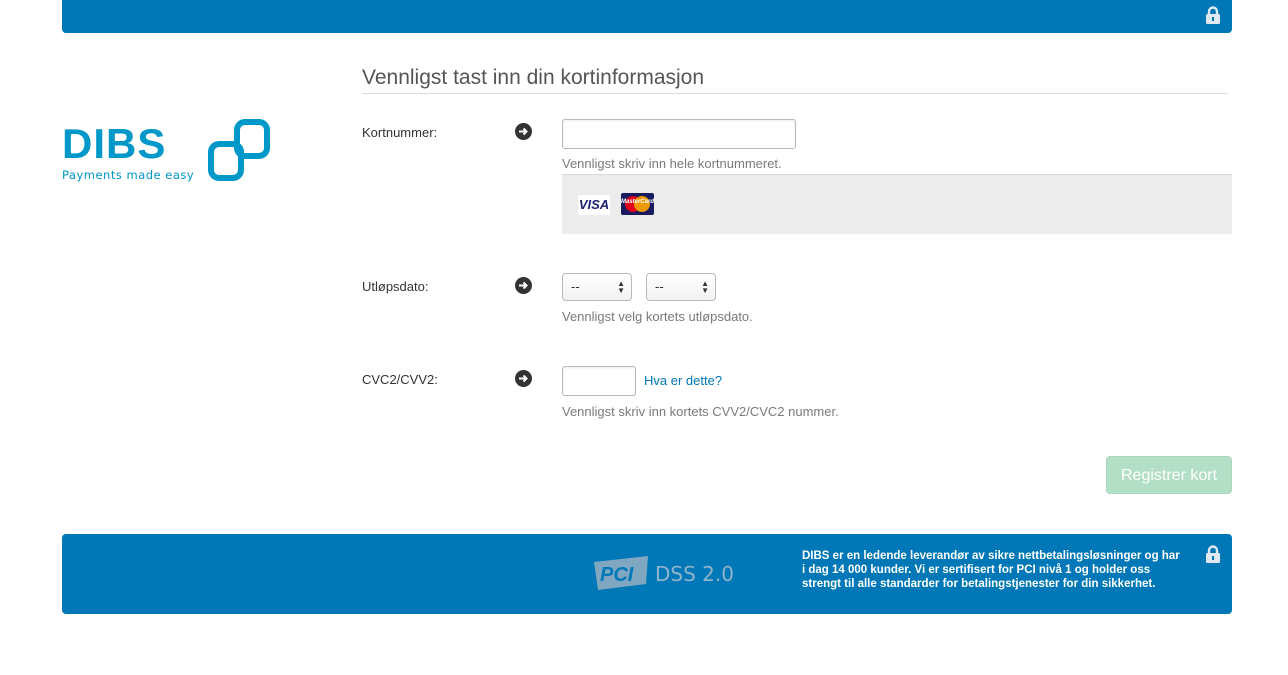 This screenshot has height=675, width=1288. What do you see at coordinates (400, 132) in the screenshot?
I see `card-number-label: Kortnummer:` at bounding box center [400, 132].